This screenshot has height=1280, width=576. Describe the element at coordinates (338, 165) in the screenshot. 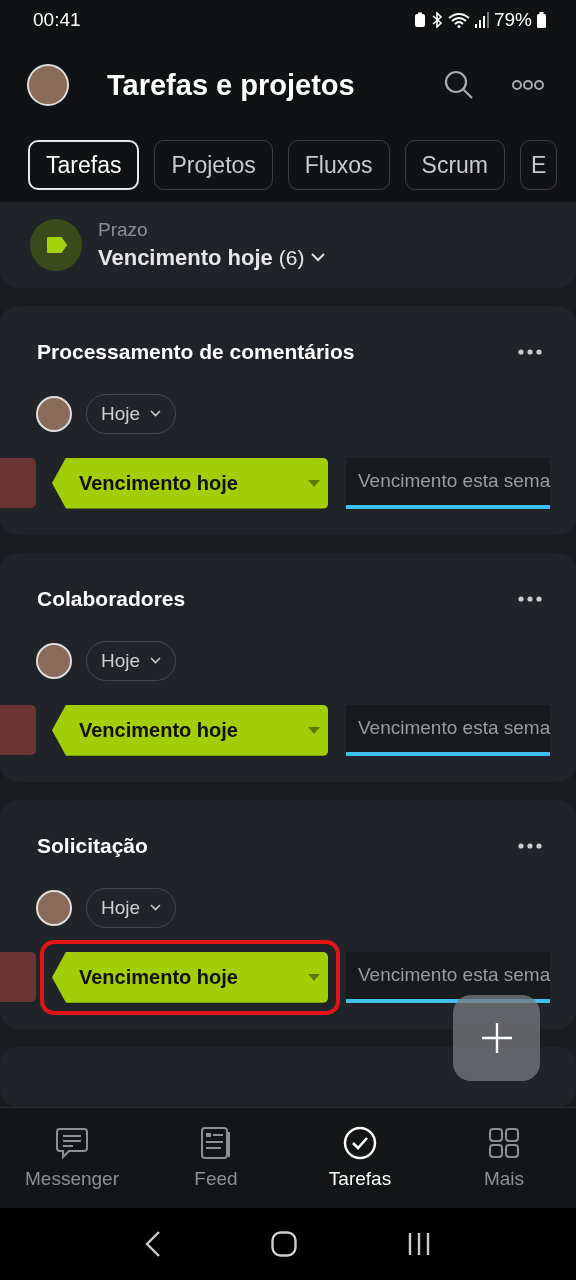

I see `tab: Fluxos` at that location.